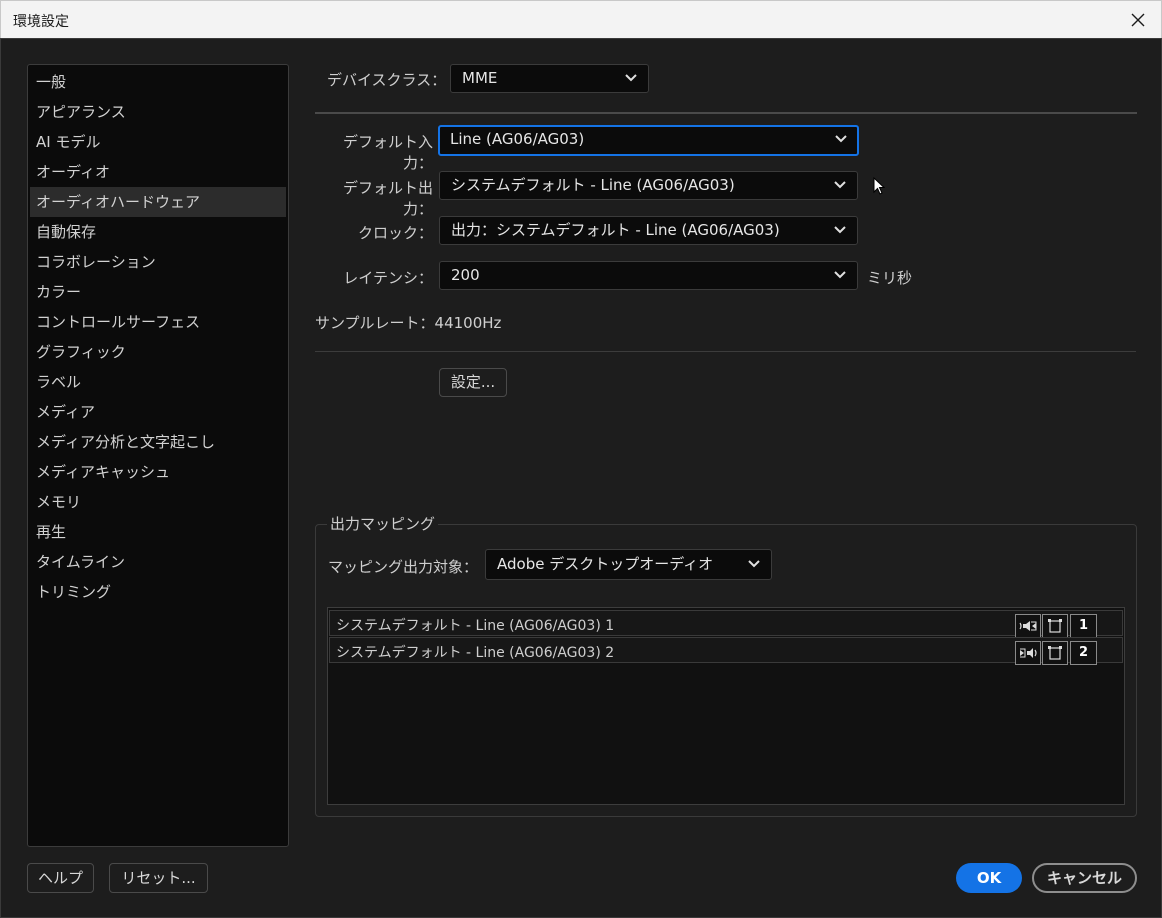  I want to click on sidebar-item-general: 一般, so click(158, 82).